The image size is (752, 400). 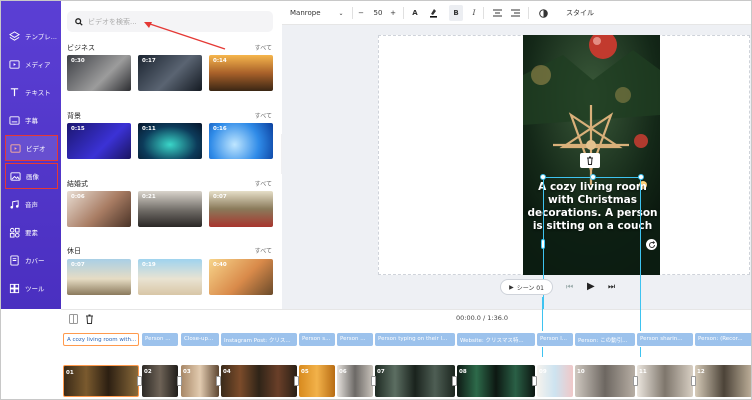 What do you see at coordinates (241, 277) in the screenshot?
I see `video-thumbnail: 0:40` at bounding box center [241, 277].